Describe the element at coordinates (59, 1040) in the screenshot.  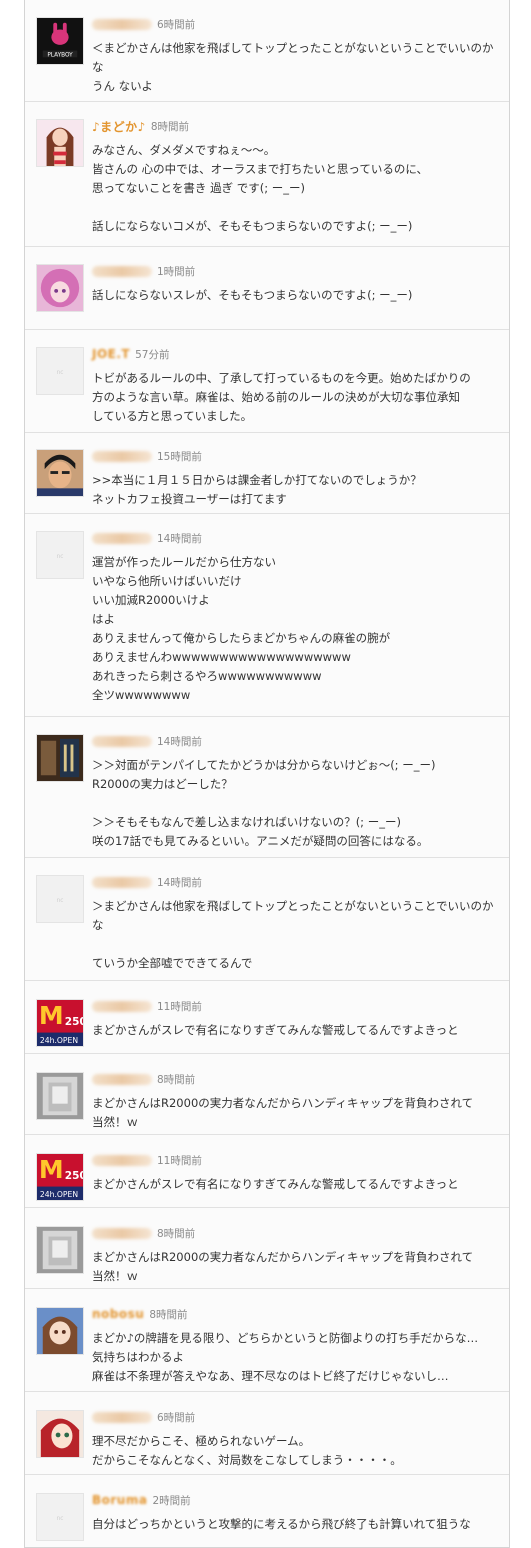
I see `svg-text: 24h.OPEN` at that location.